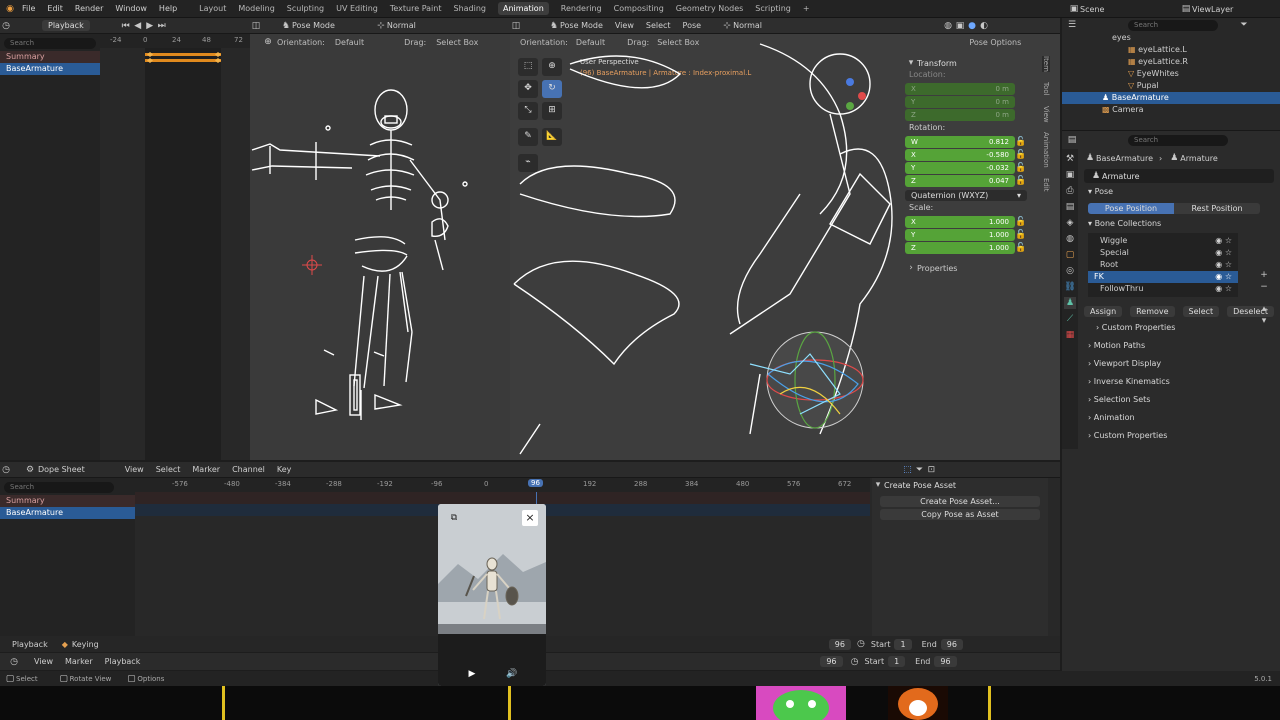 The height and width of the screenshot is (720, 1280). Describe the element at coordinates (1207, 9) in the screenshot. I see `view-layer-selector: ▤ ViewLayer` at that location.